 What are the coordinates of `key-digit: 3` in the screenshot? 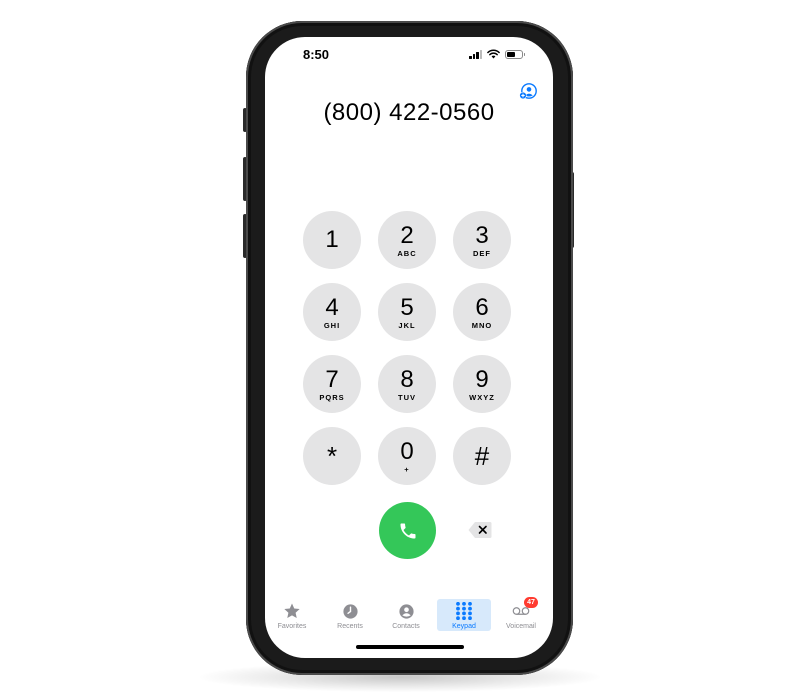 It's located at (482, 235).